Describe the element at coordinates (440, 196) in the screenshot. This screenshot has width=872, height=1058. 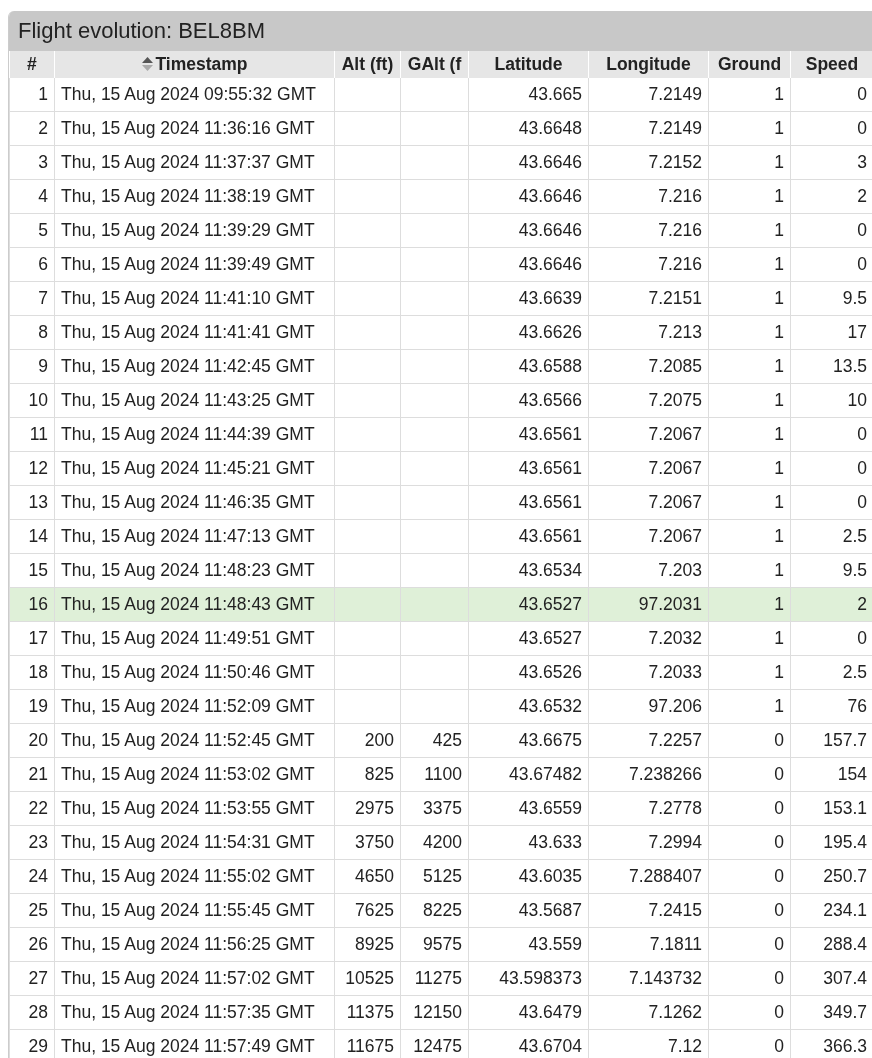
I see `table-row: 4 Thu, 15 Aug 2024 11:38:19 GMT 43.6646 7.216 1 2` at that location.